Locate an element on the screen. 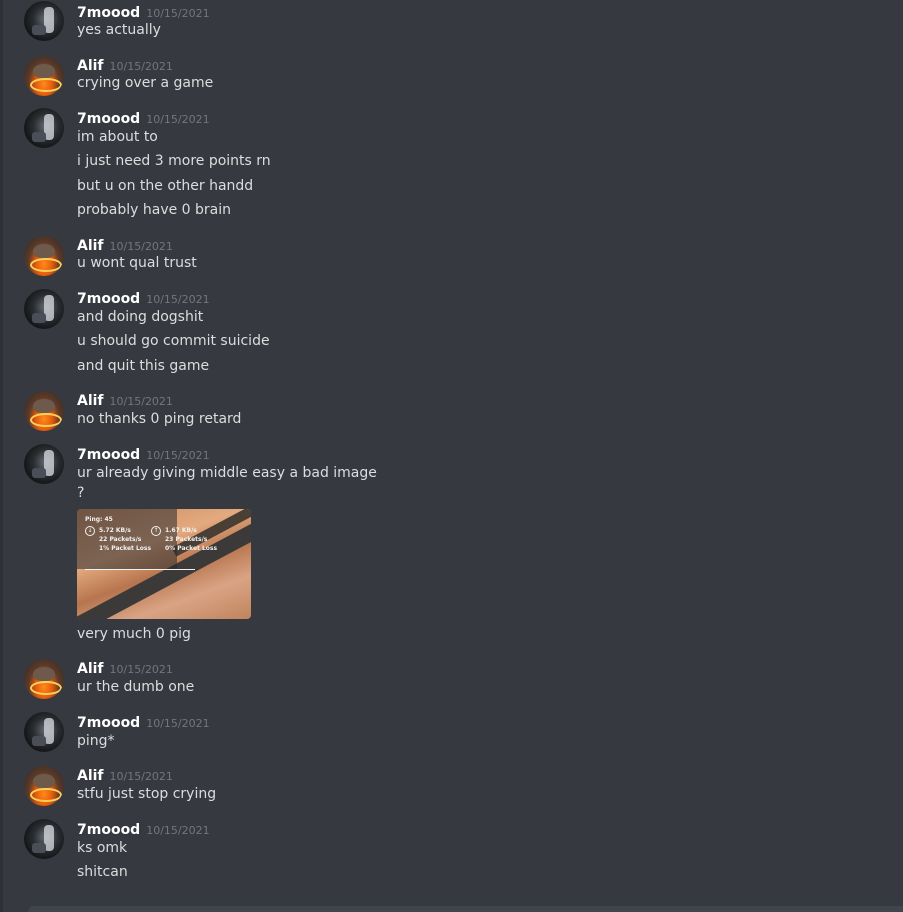  message-text: very much 0 pig is located at coordinates (134, 634).